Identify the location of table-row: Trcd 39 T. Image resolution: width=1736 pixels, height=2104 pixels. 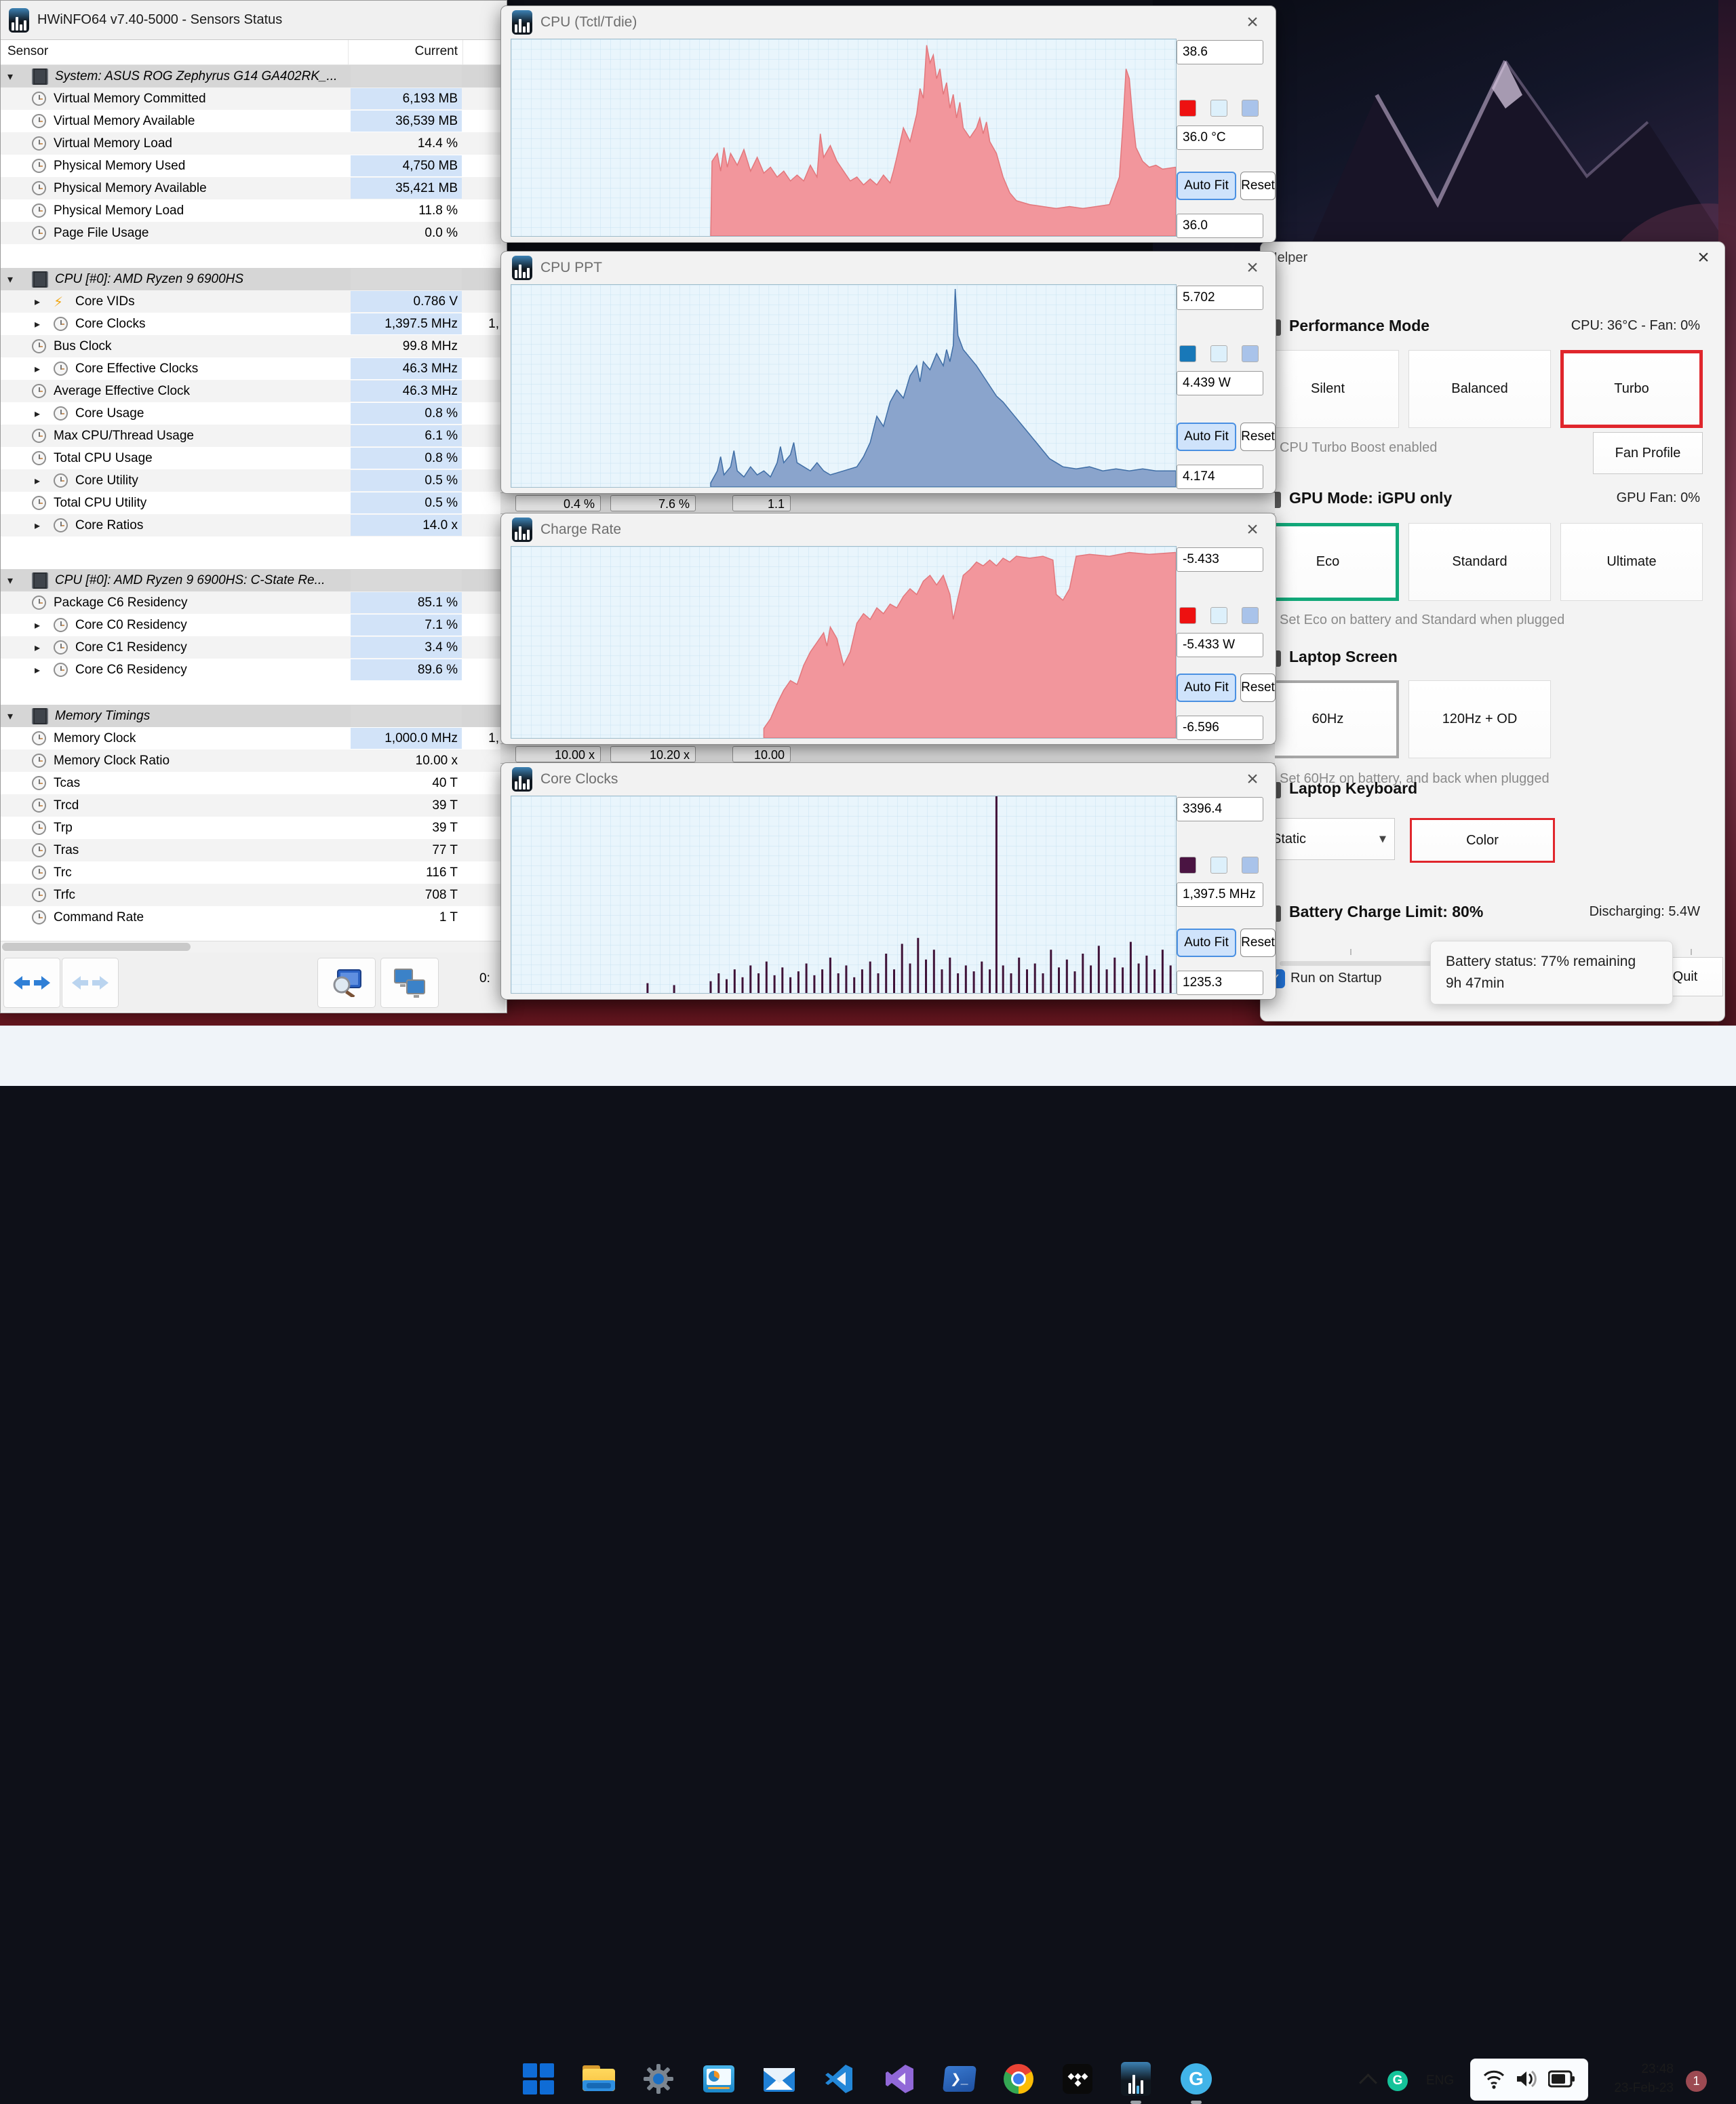
(251, 805).